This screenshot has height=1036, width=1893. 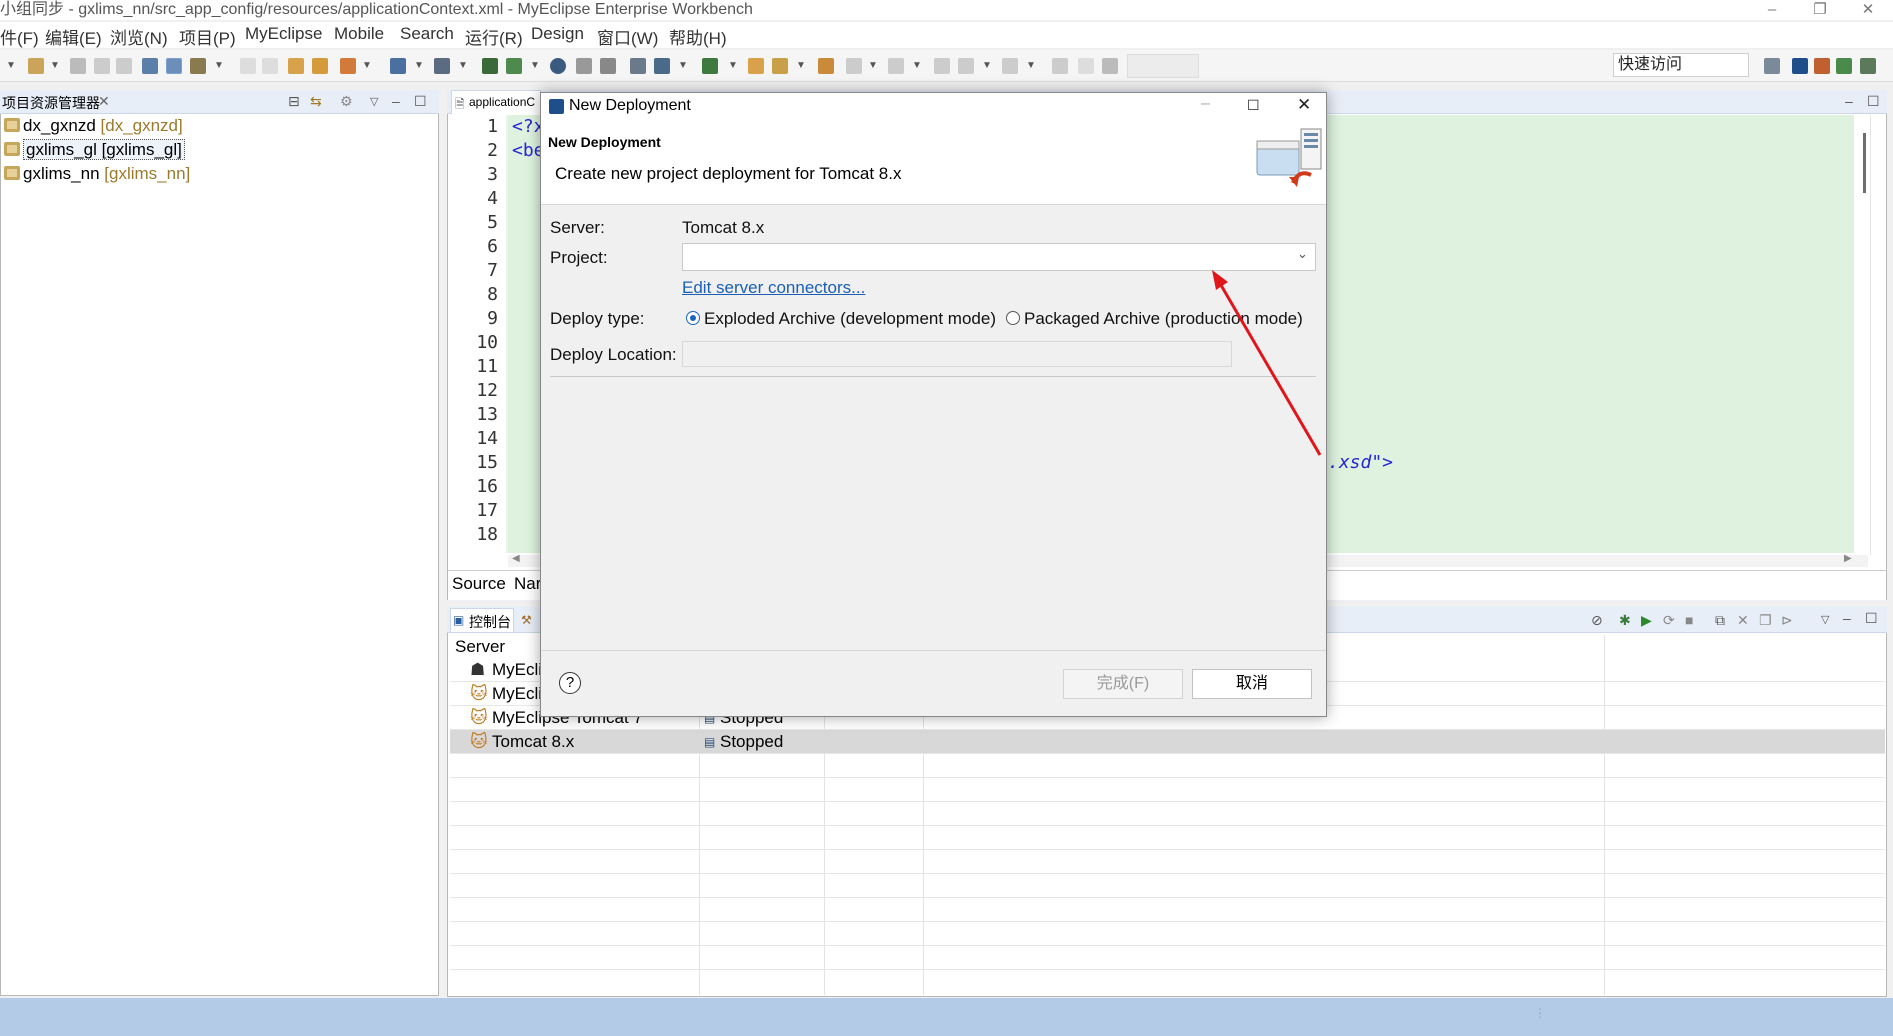 I want to click on menu-run: 运行(R), so click(x=494, y=36).